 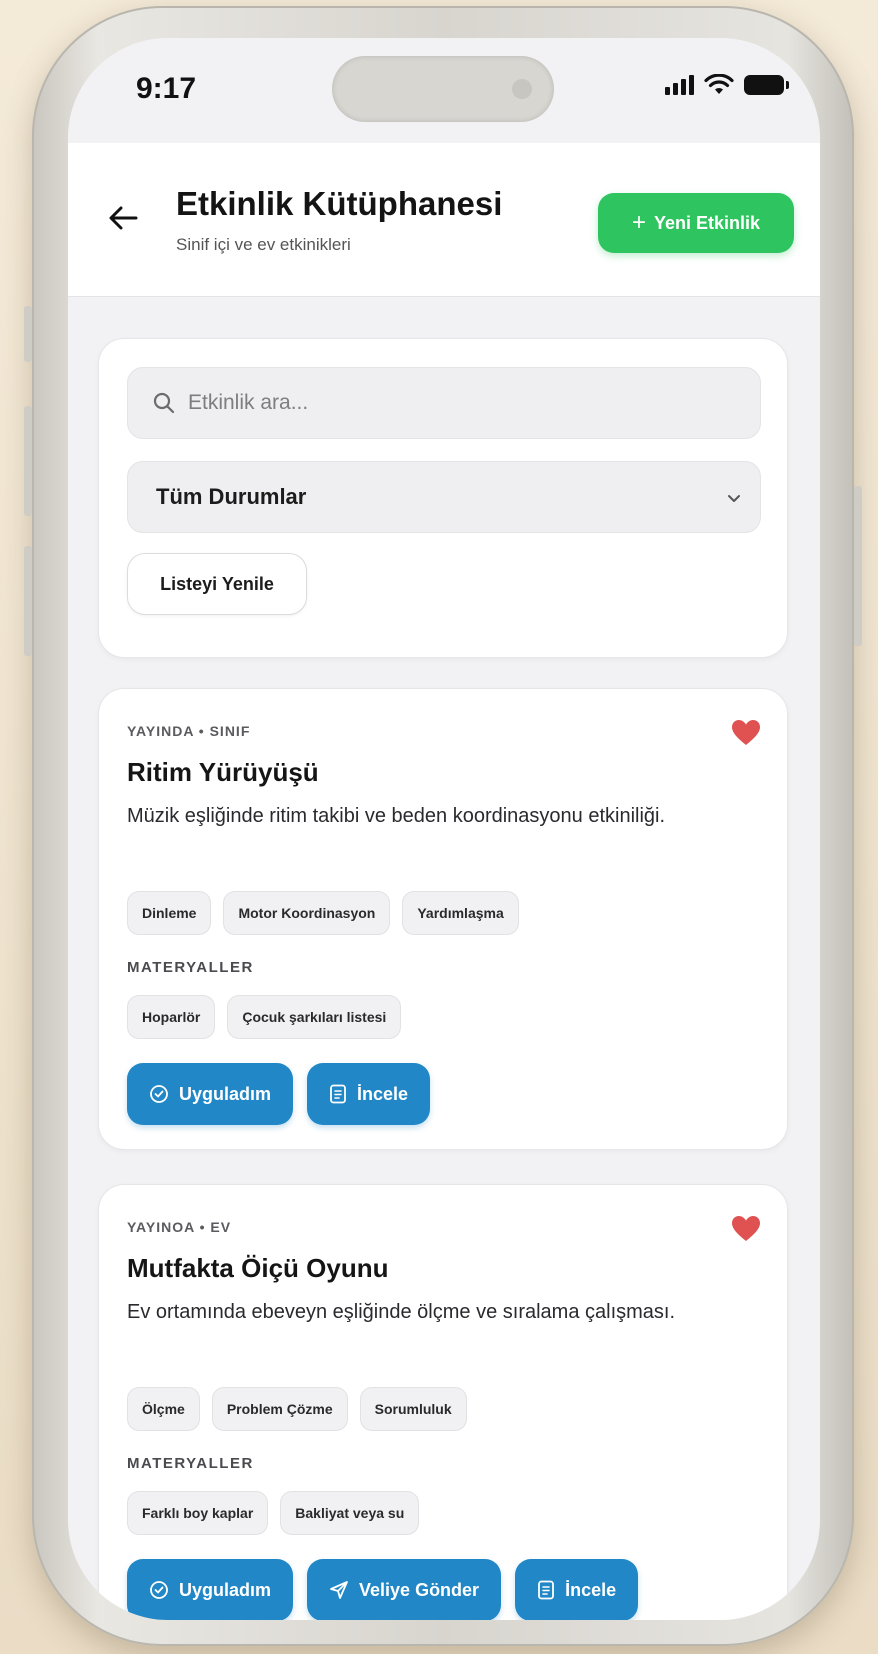 I want to click on material-chip: Çocuk şarkıları listesi, so click(x=314, y=1017).